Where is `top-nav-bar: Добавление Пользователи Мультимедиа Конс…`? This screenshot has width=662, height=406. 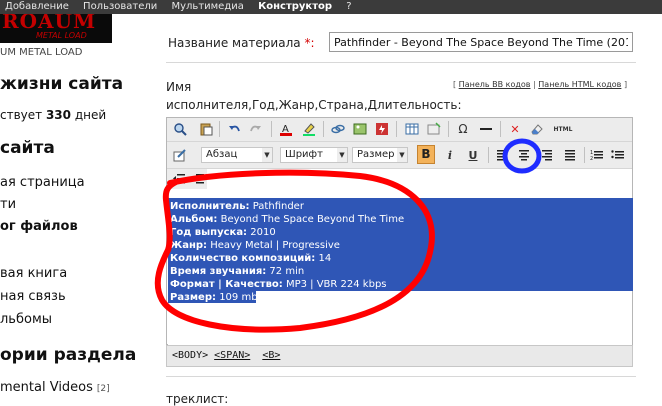 top-nav-bar: Добавление Пользователи Мультимедиа Конс… is located at coordinates (331, 7).